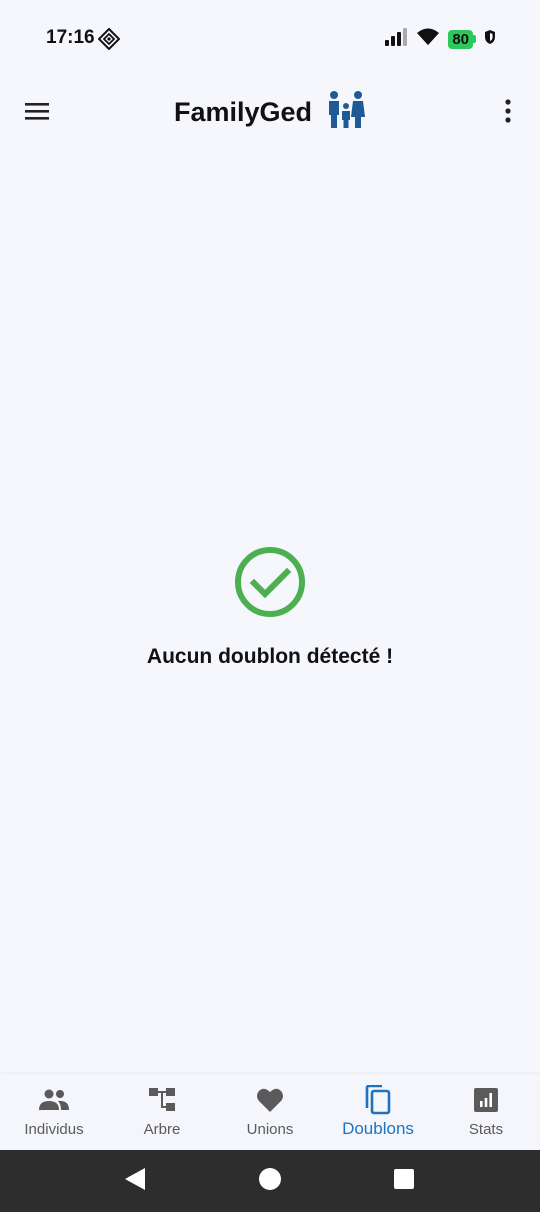 This screenshot has width=540, height=1212. Describe the element at coordinates (243, 112) in the screenshot. I see `app-title: FamilyGed` at that location.